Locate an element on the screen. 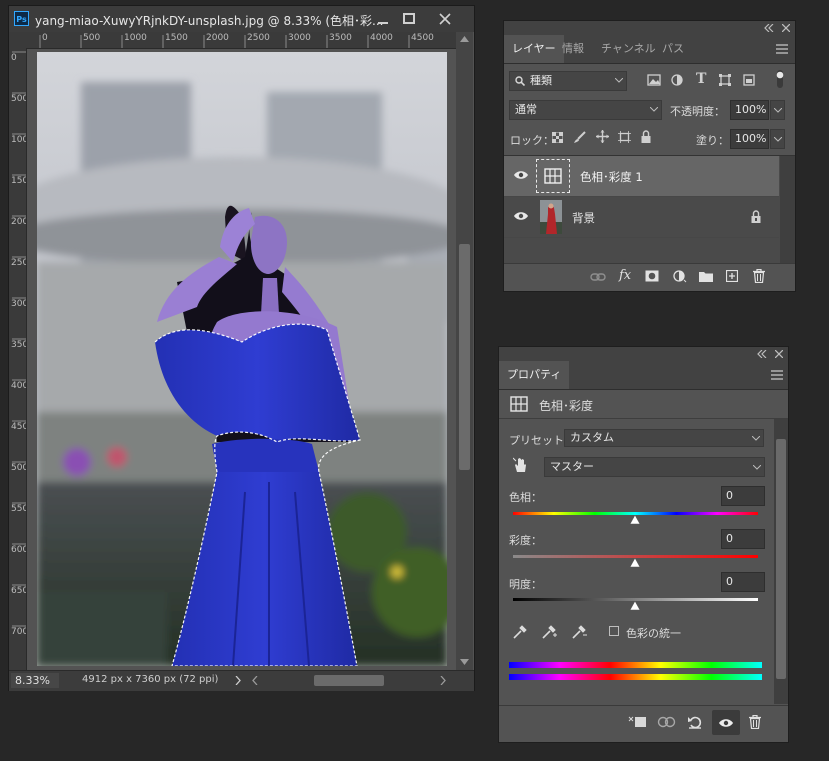  image-filter-icon is located at coordinates (654, 80).